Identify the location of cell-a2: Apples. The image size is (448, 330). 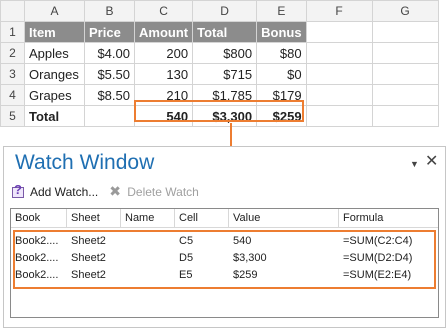
(54, 53).